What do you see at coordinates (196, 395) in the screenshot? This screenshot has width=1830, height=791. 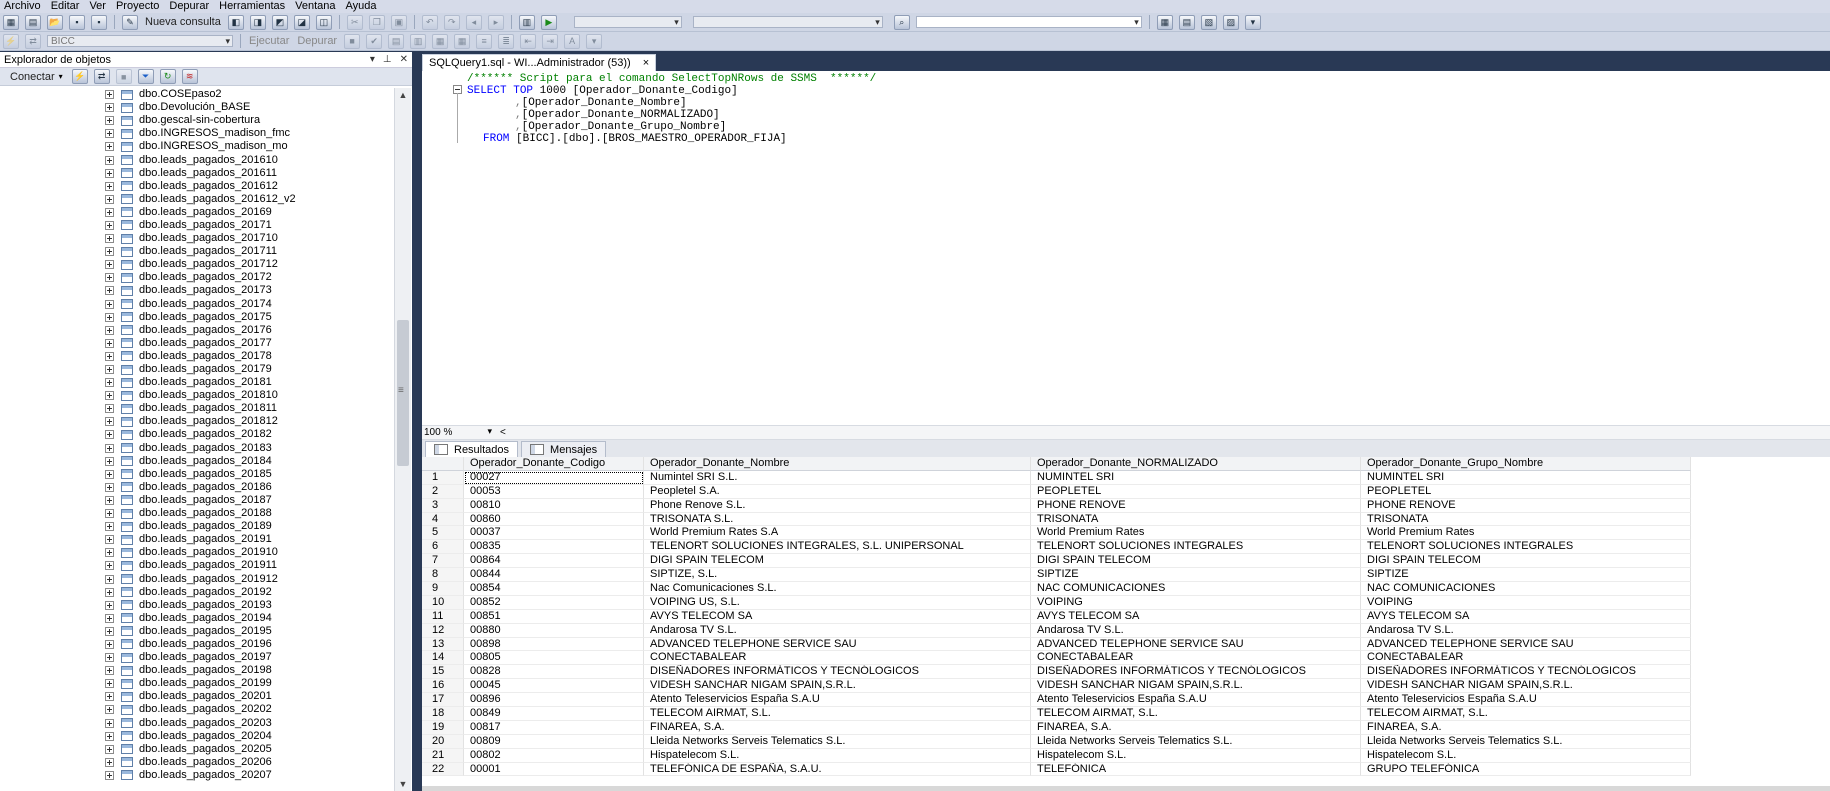 I see `tree-node-table: dbo.leads_pagados_201810` at bounding box center [196, 395].